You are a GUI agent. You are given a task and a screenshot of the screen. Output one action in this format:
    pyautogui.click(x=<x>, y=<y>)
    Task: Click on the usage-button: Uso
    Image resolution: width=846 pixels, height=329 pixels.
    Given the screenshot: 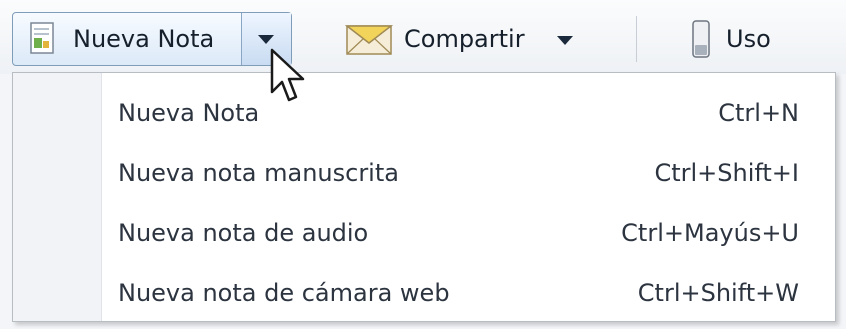 What is the action you would take?
    pyautogui.click(x=730, y=39)
    